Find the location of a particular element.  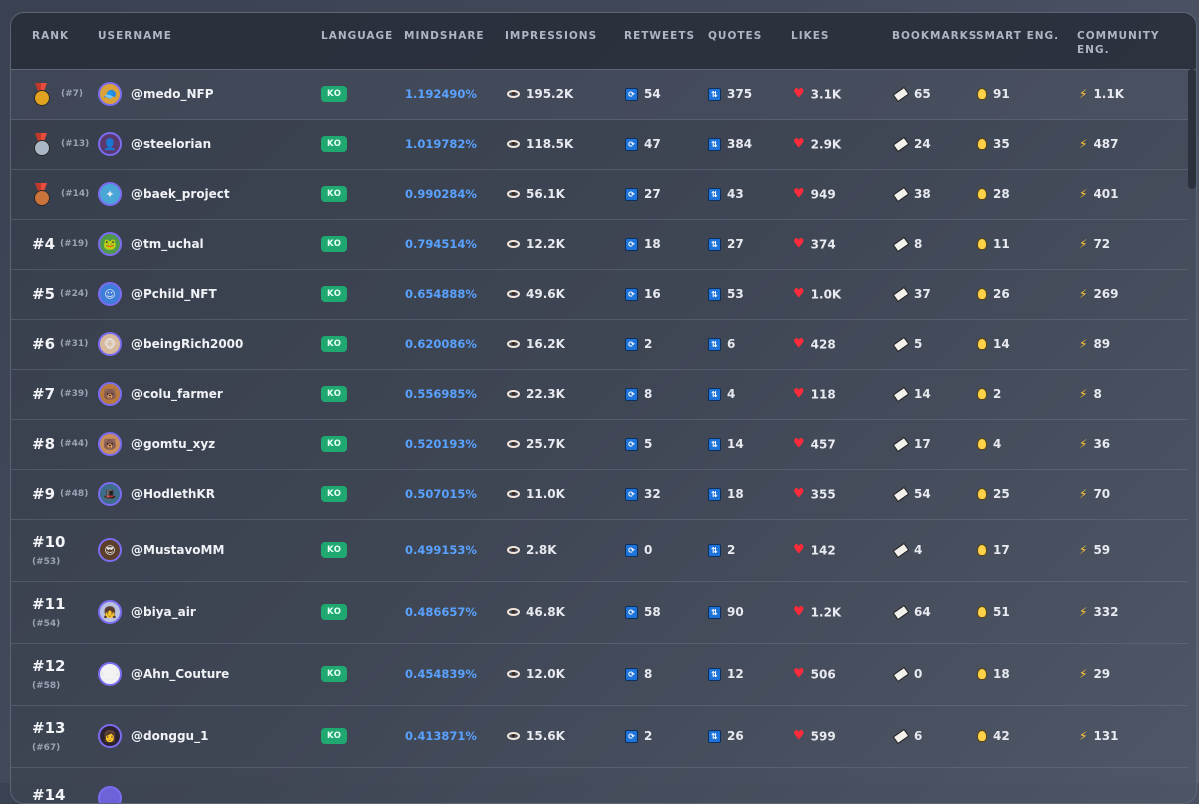

retweets-cell: ⟳ 18 is located at coordinates (643, 244).